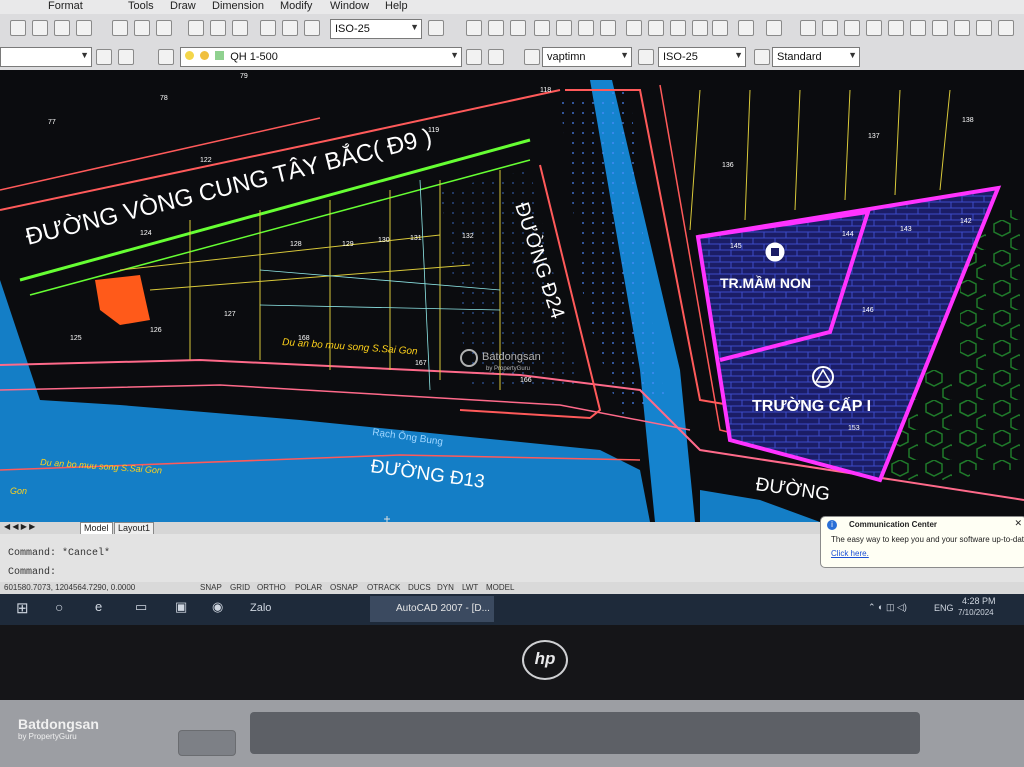  What do you see at coordinates (774, 28) in the screenshot?
I see `redo-icon` at bounding box center [774, 28].